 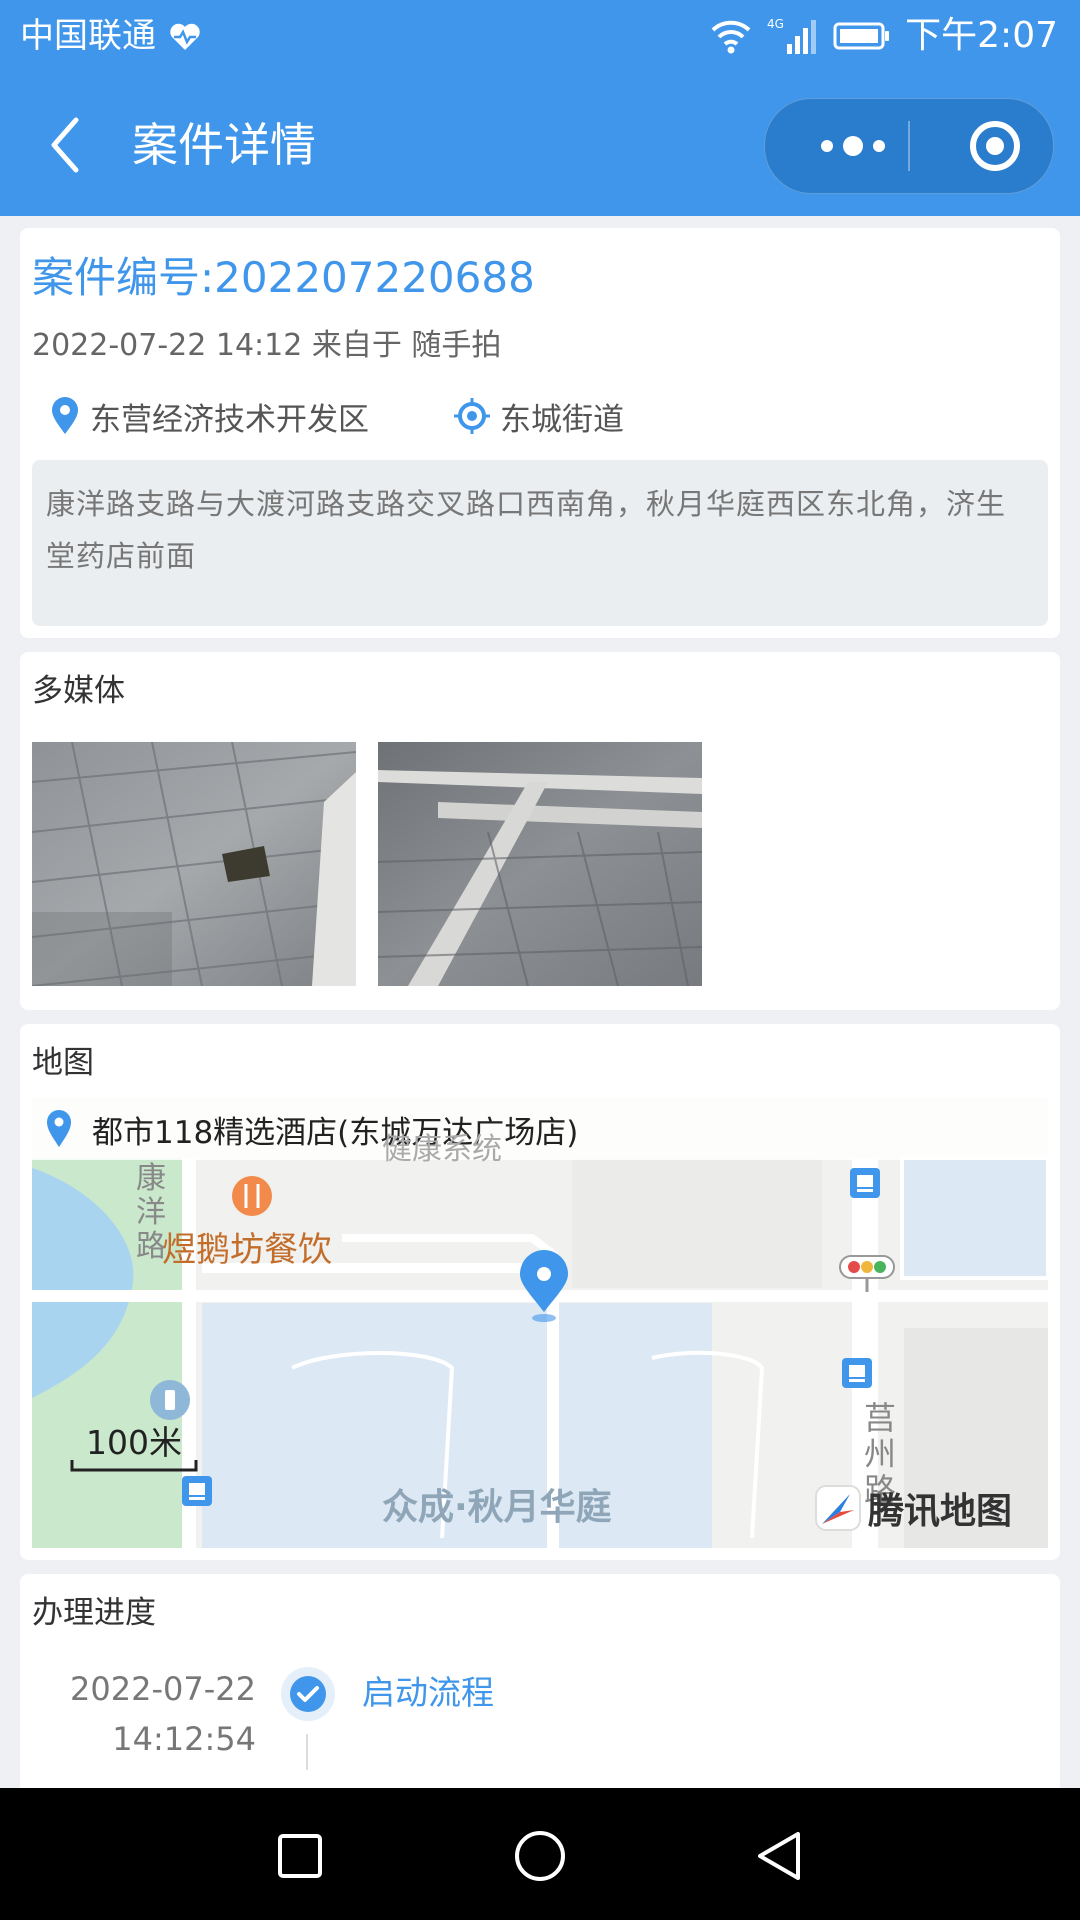 What do you see at coordinates (562, 419) in the screenshot?
I see `street-label: 东城街道` at bounding box center [562, 419].